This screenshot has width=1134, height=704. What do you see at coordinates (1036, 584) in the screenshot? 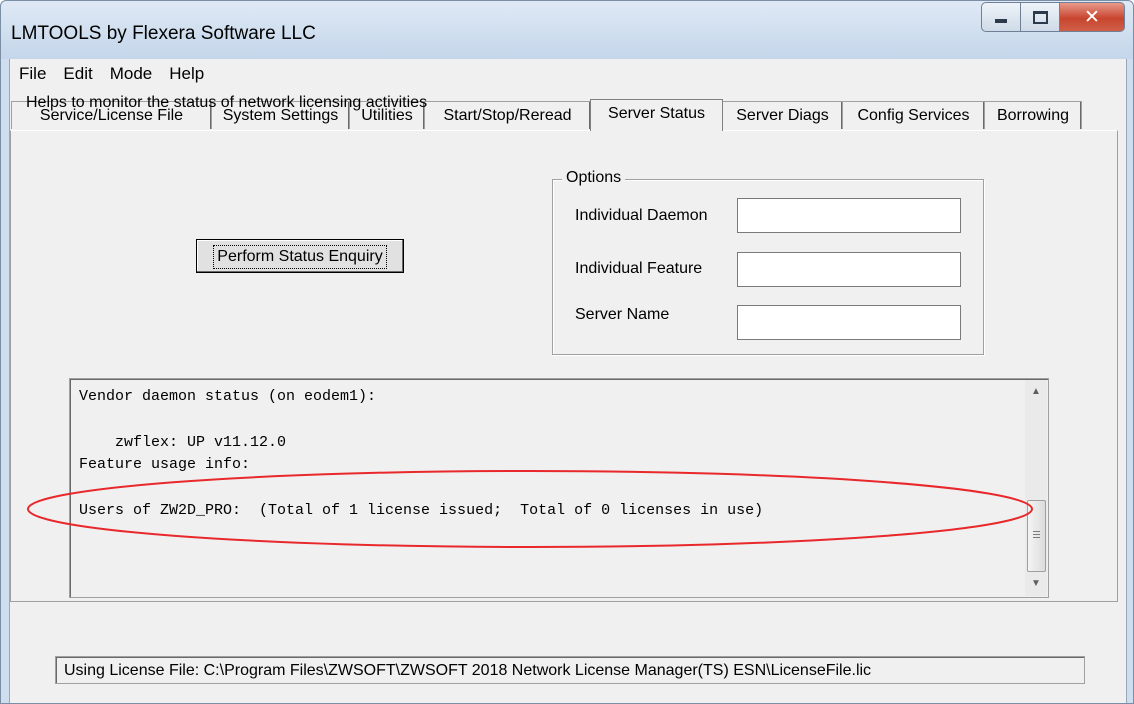
I see `scroll-down-arrow-icon: ▼` at bounding box center [1036, 584].